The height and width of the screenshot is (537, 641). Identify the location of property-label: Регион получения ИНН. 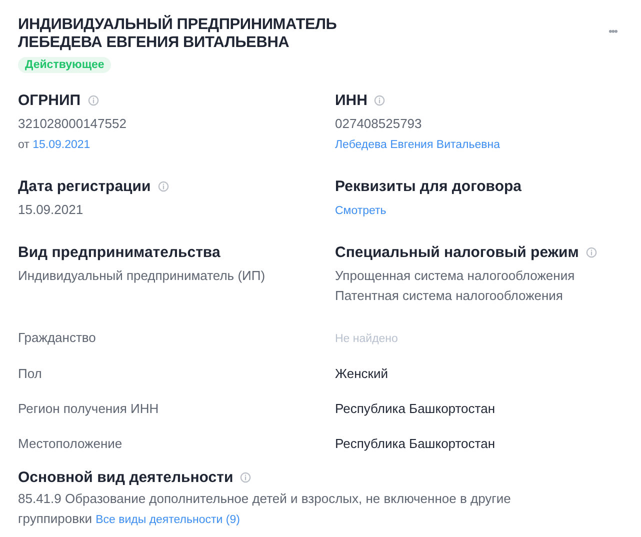
(89, 409).